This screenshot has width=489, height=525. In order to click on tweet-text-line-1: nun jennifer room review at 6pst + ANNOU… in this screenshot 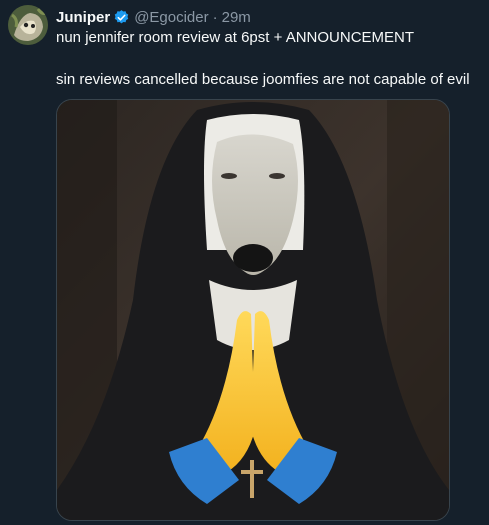, I will do `click(235, 37)`.